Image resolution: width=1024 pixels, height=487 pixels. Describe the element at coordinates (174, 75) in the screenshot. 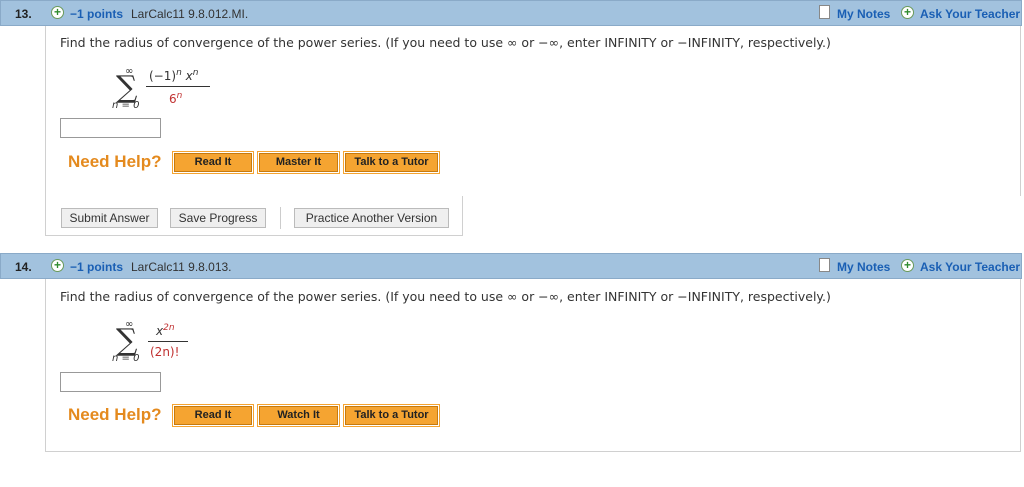

I see `numerator: (−1)n xn` at that location.